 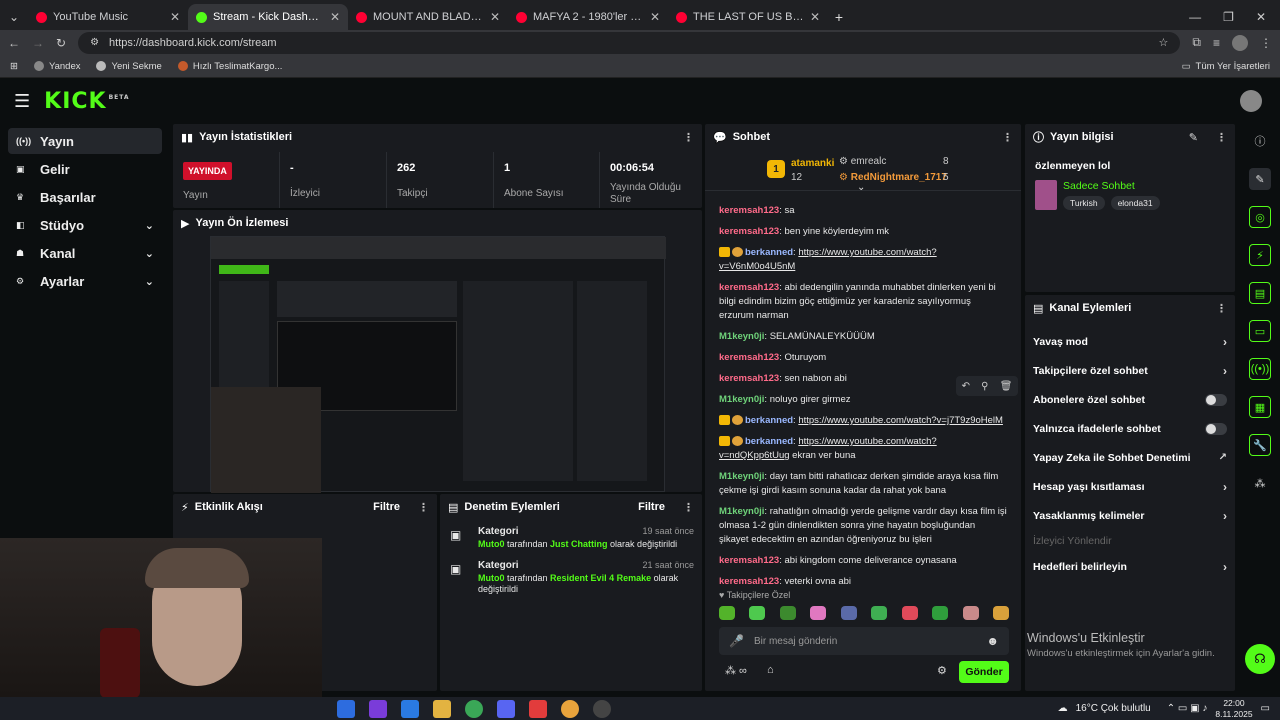 What do you see at coordinates (86, 101) in the screenshot?
I see `kick-logo: KICK BETA` at bounding box center [86, 101].